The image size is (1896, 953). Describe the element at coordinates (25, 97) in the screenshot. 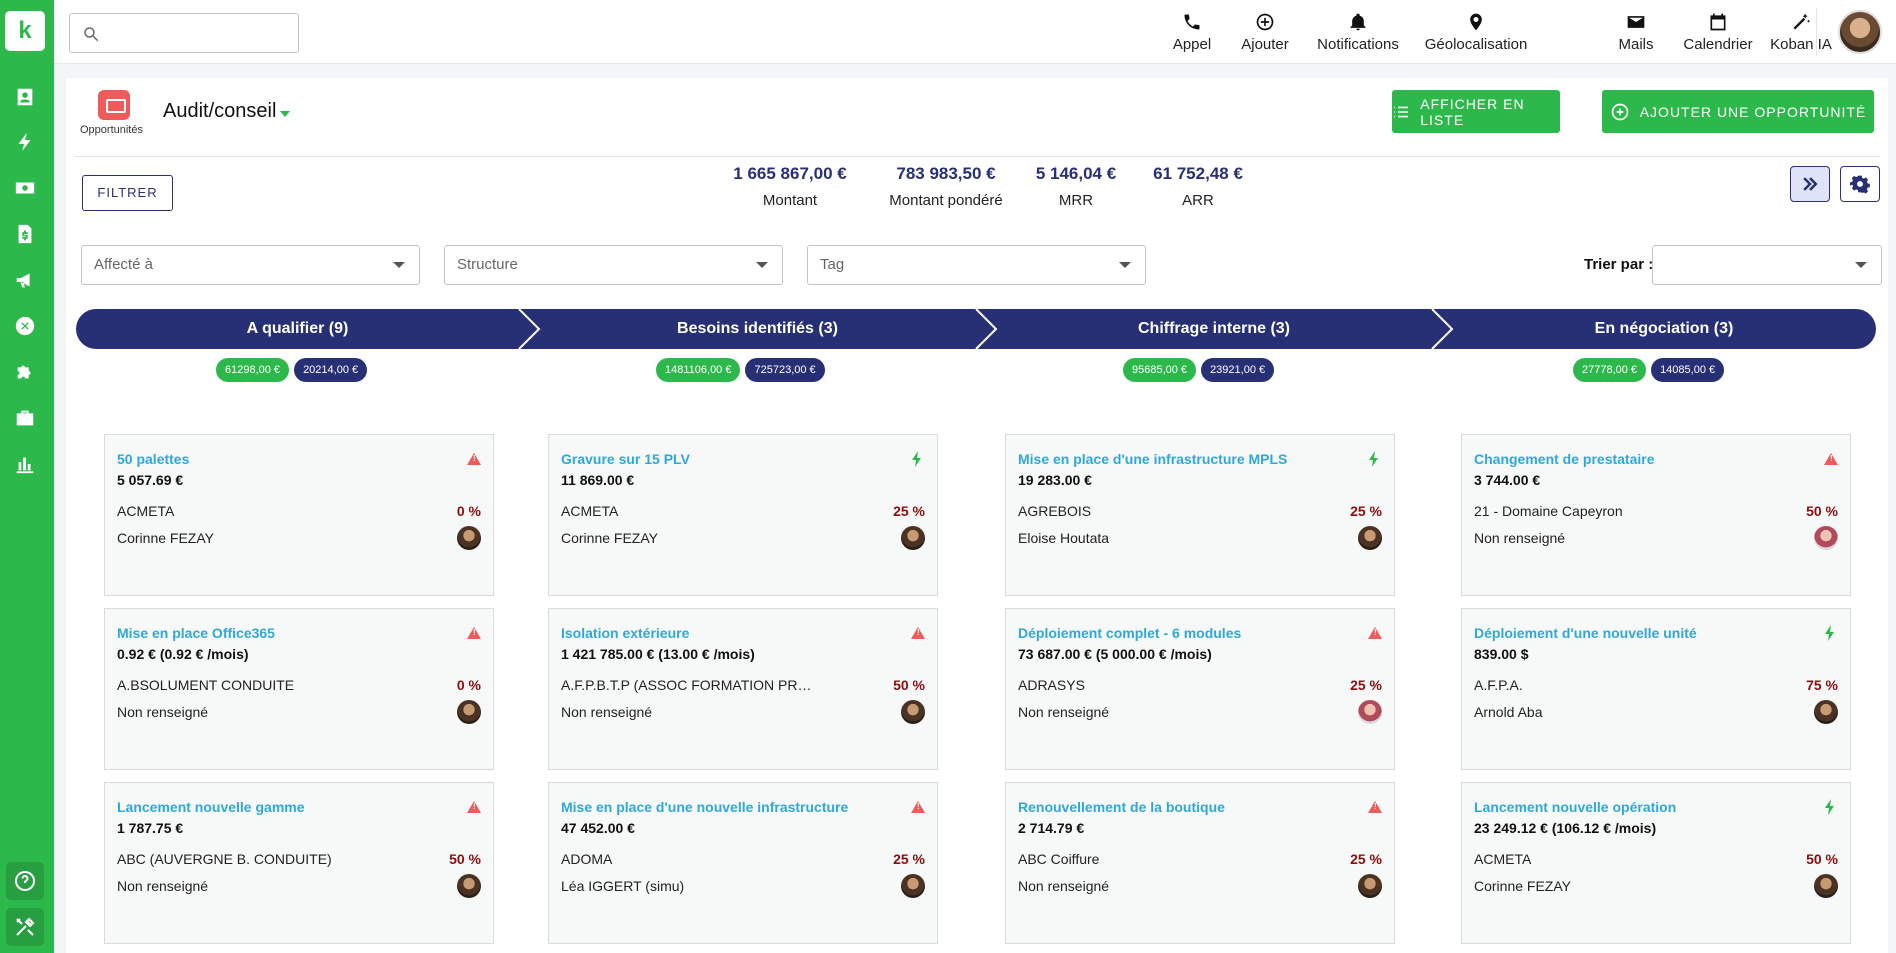

I see `contacts-icon` at that location.